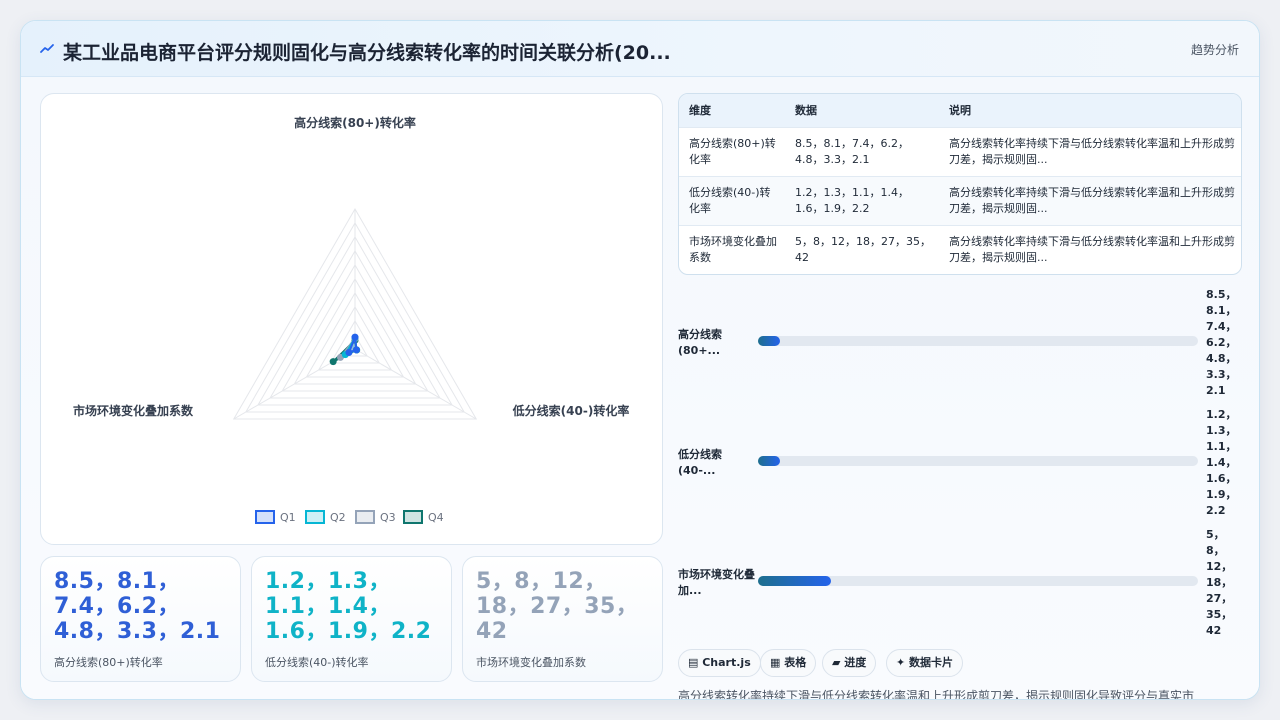  I want to click on table-cell: 8.5，8.1，7.4，6.2，4.8，3.3，2.1, so click(852, 151).